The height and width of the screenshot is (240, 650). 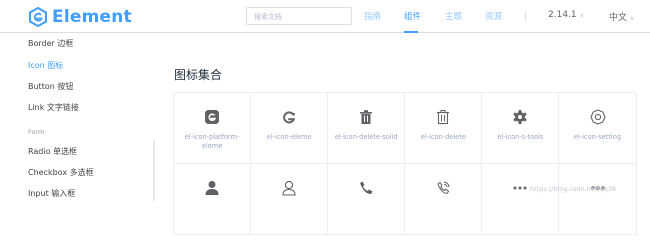 What do you see at coordinates (212, 188) in the screenshot?
I see `user-solid-icon` at bounding box center [212, 188].